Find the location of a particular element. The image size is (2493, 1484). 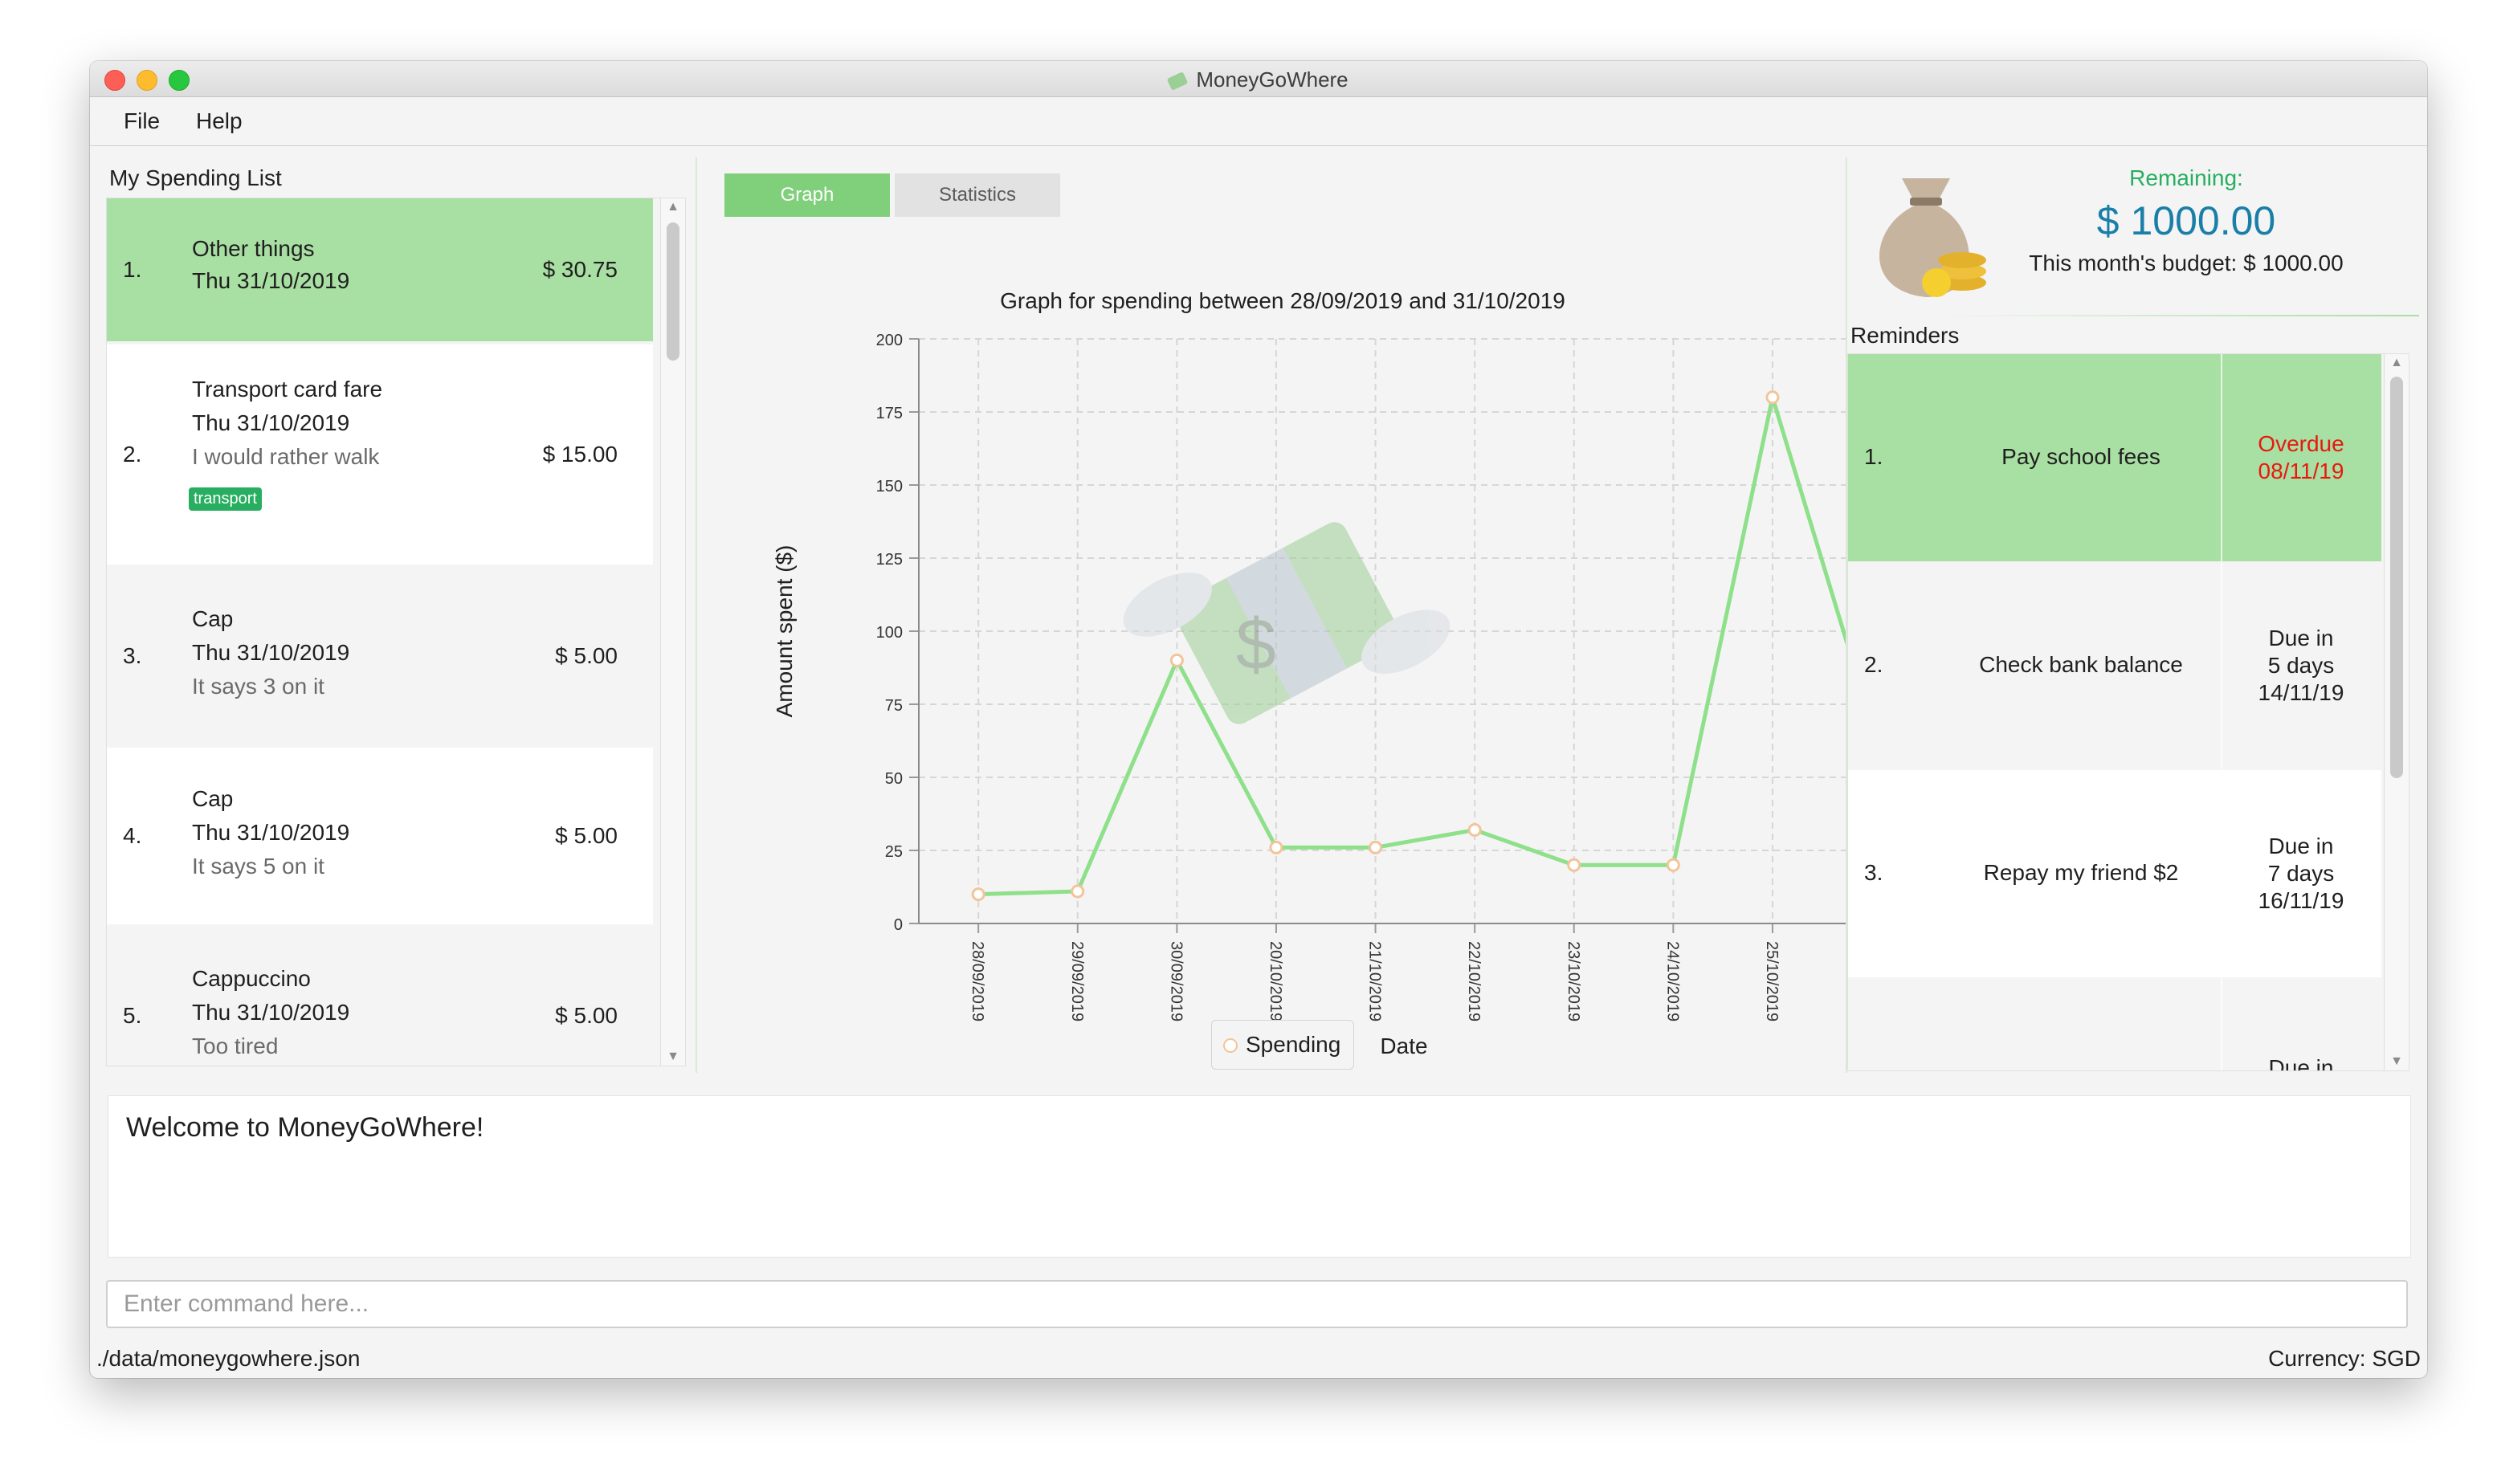

reminder-row: 4. Pay phone billsDue in30 days is located at coordinates (2114, 1024).